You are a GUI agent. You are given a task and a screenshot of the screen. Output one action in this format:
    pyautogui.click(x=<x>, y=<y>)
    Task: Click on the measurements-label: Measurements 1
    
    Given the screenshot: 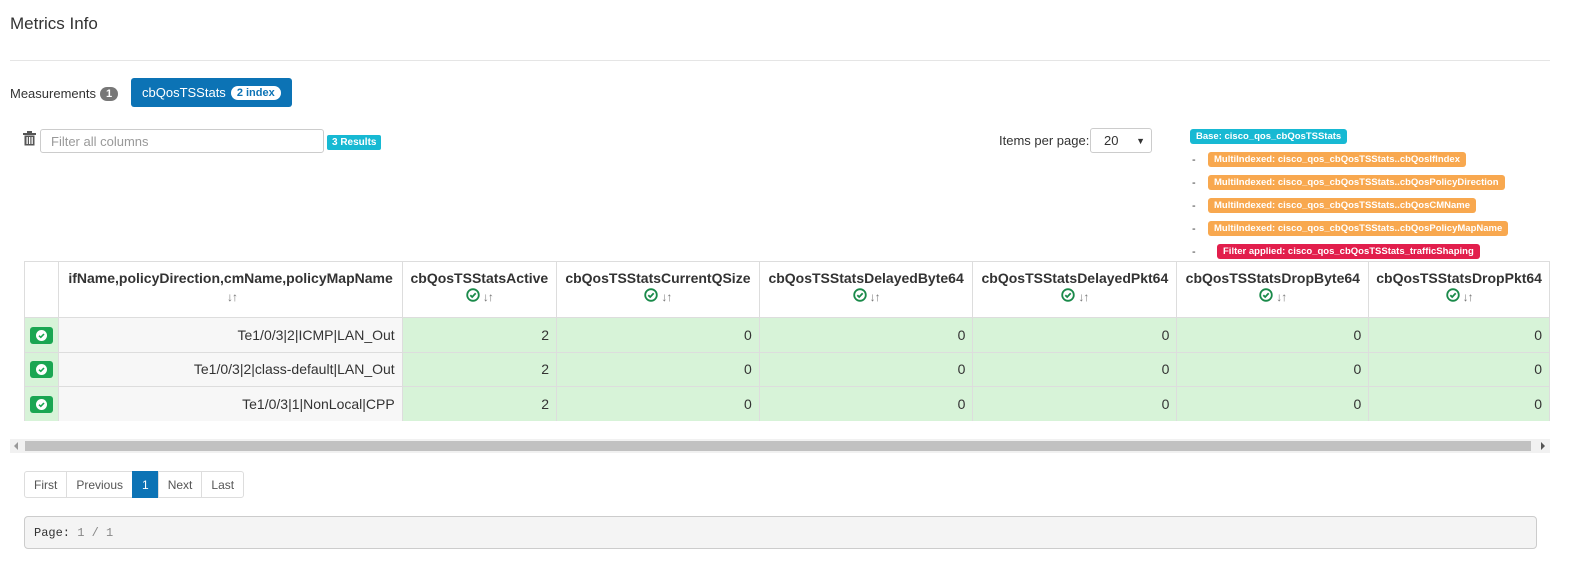 What is the action you would take?
    pyautogui.click(x=64, y=93)
    